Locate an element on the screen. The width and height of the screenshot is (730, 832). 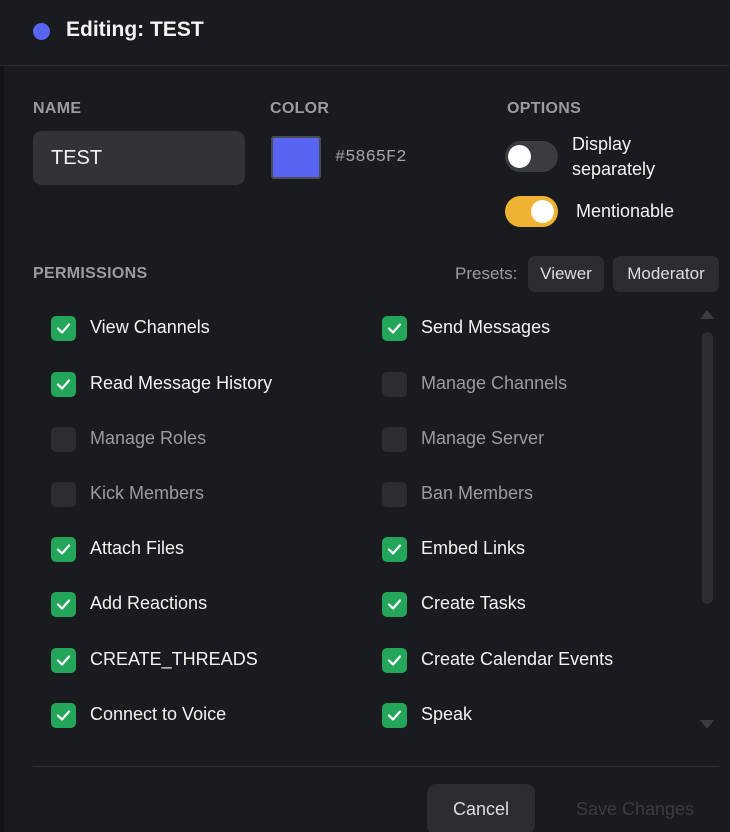
permission-item: Manage Server is located at coordinates (542, 440).